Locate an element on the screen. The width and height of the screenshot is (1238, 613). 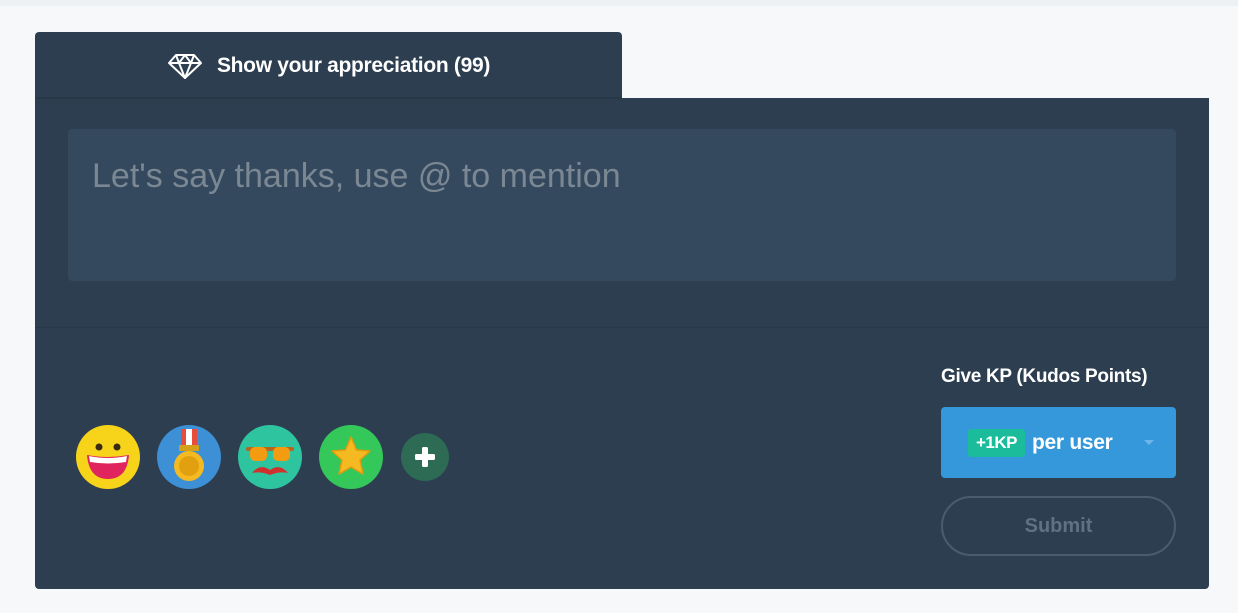
emoji-picker is located at coordinates (262, 457).